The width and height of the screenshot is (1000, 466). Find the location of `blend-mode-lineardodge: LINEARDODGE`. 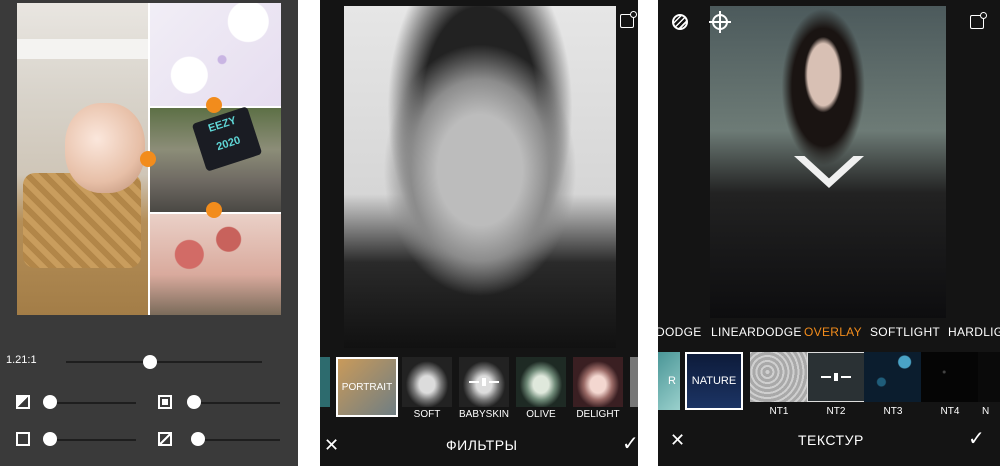

blend-mode-lineardodge: LINEARDODGE is located at coordinates (756, 332).